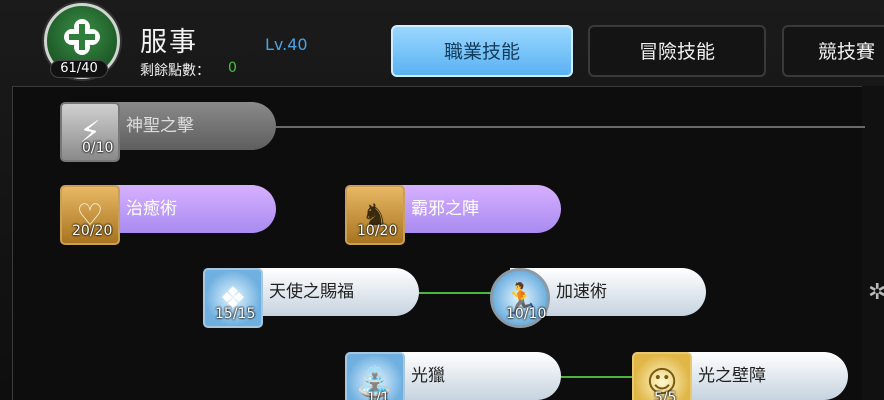  I want to click on skill-level: 5/5, so click(665, 395).